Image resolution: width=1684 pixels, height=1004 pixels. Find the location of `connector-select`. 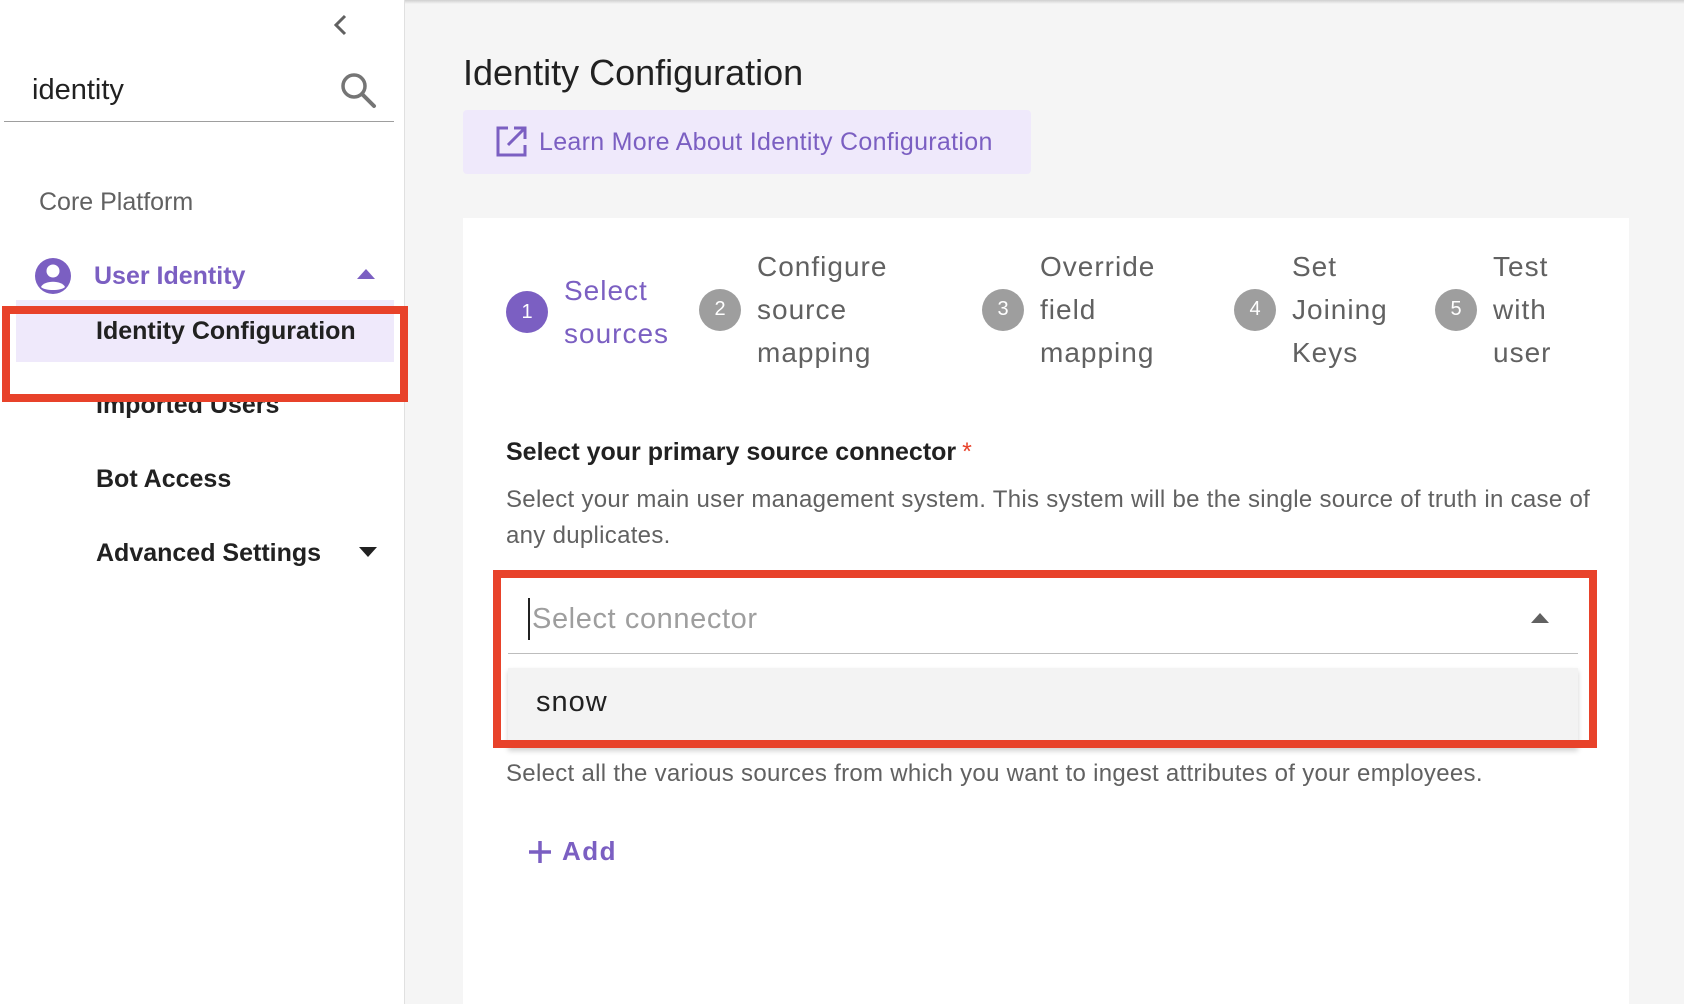

connector-select is located at coordinates (1043, 619).